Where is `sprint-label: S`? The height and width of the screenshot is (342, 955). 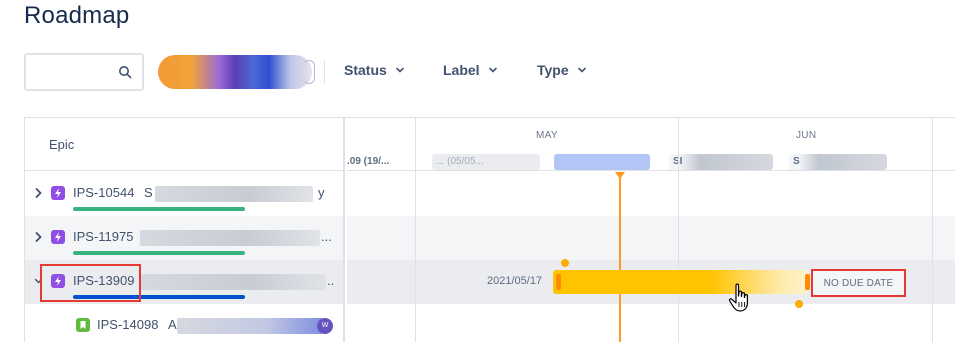
sprint-label: S is located at coordinates (838, 162).